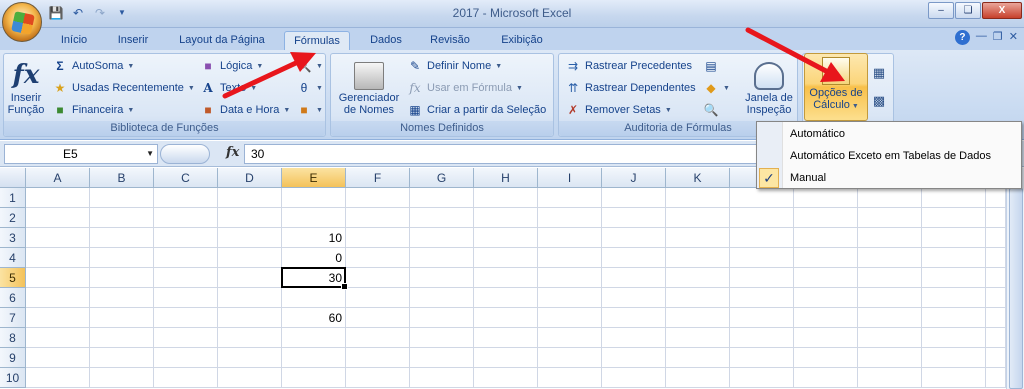 Image resolution: width=1024 pixels, height=389 pixels. Describe the element at coordinates (826, 278) in the screenshot. I see `cell-M5` at that location.